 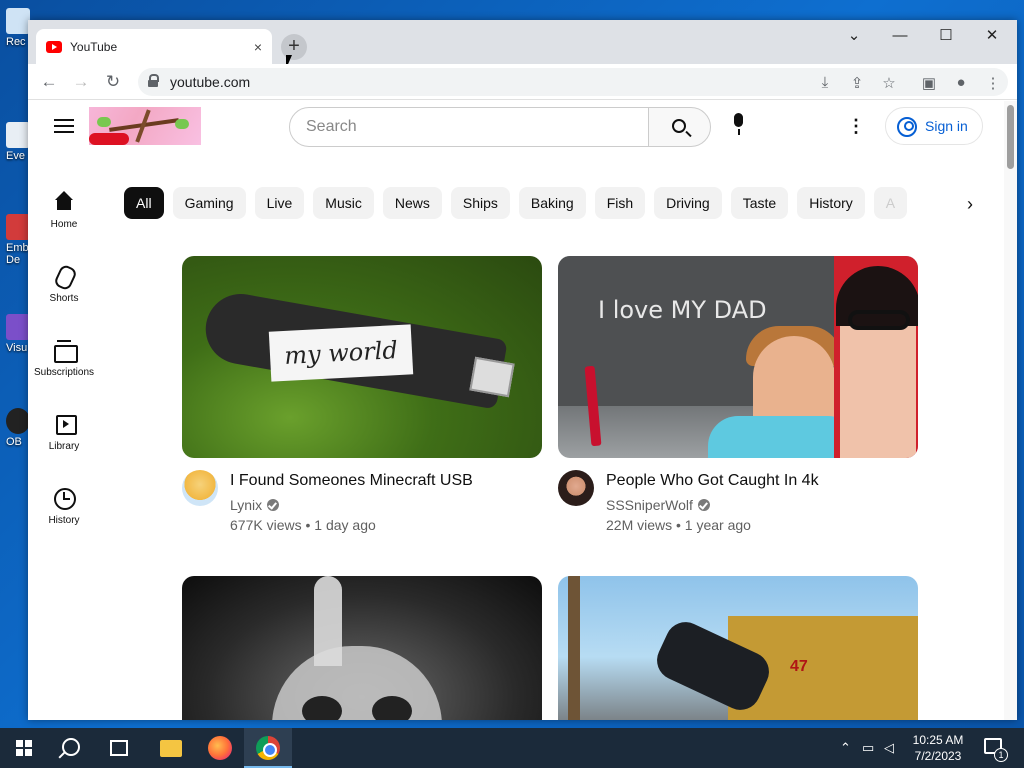 What do you see at coordinates (209, 203) in the screenshot?
I see `chip-gaming: Gaming` at bounding box center [209, 203].